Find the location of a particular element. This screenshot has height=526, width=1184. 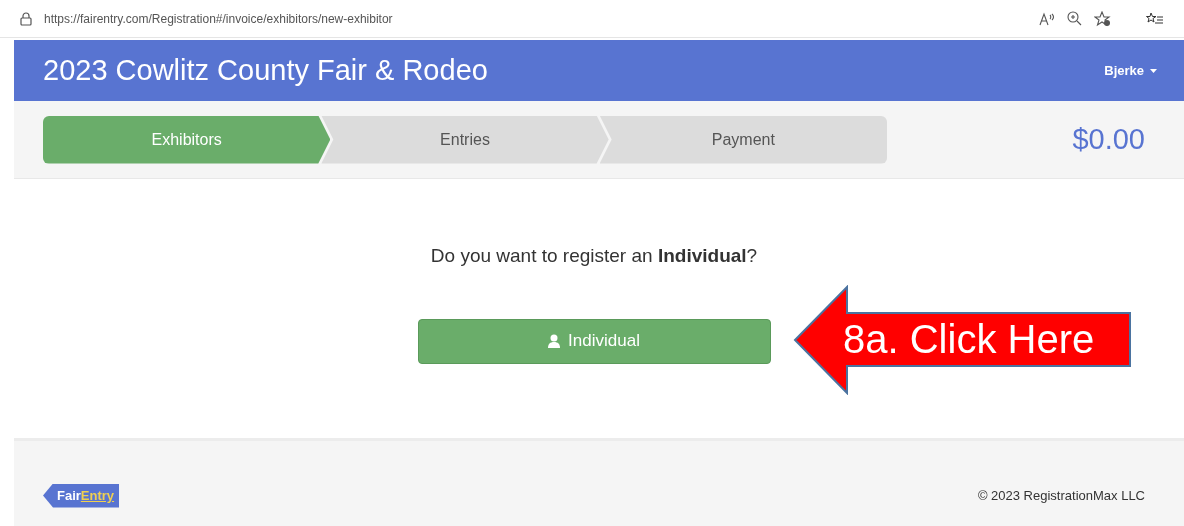

favorites-icon is located at coordinates (1155, 18).